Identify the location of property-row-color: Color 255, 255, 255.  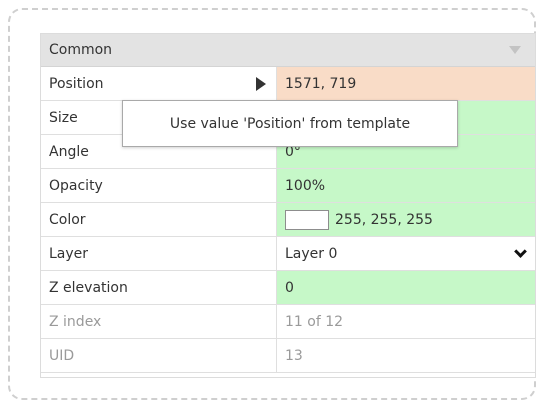
(288, 220).